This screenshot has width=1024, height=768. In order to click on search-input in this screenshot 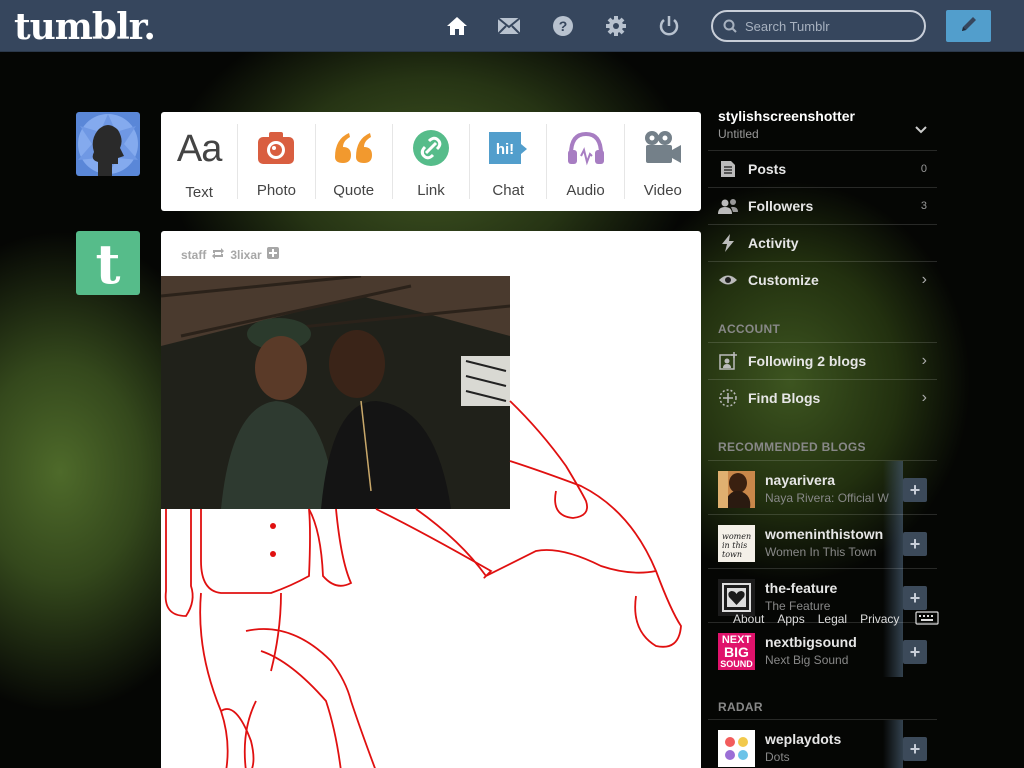, I will do `click(830, 26)`.